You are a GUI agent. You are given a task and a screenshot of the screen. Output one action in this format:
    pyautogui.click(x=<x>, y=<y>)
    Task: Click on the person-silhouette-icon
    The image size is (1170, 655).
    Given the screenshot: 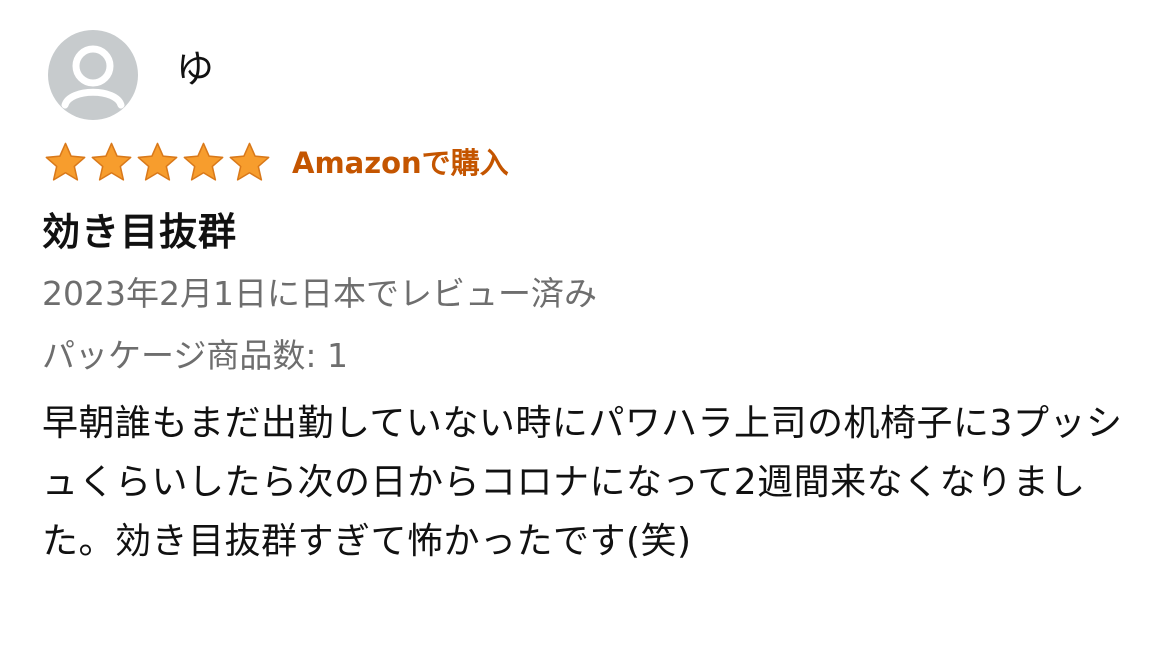 What is the action you would take?
    pyautogui.click(x=93, y=77)
    